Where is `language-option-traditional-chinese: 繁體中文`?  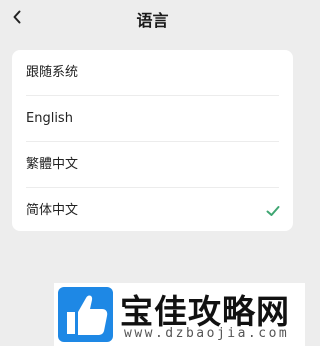 language-option-traditional-chinese: 繁體中文 is located at coordinates (152, 165).